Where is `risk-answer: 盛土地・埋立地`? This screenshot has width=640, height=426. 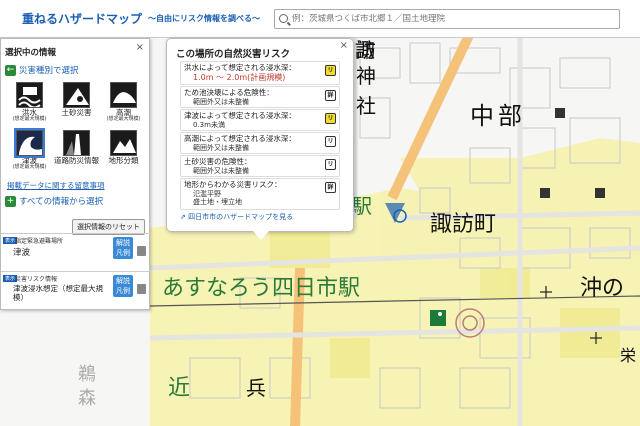 risk-answer: 盛土地・埋立地 is located at coordinates (217, 202).